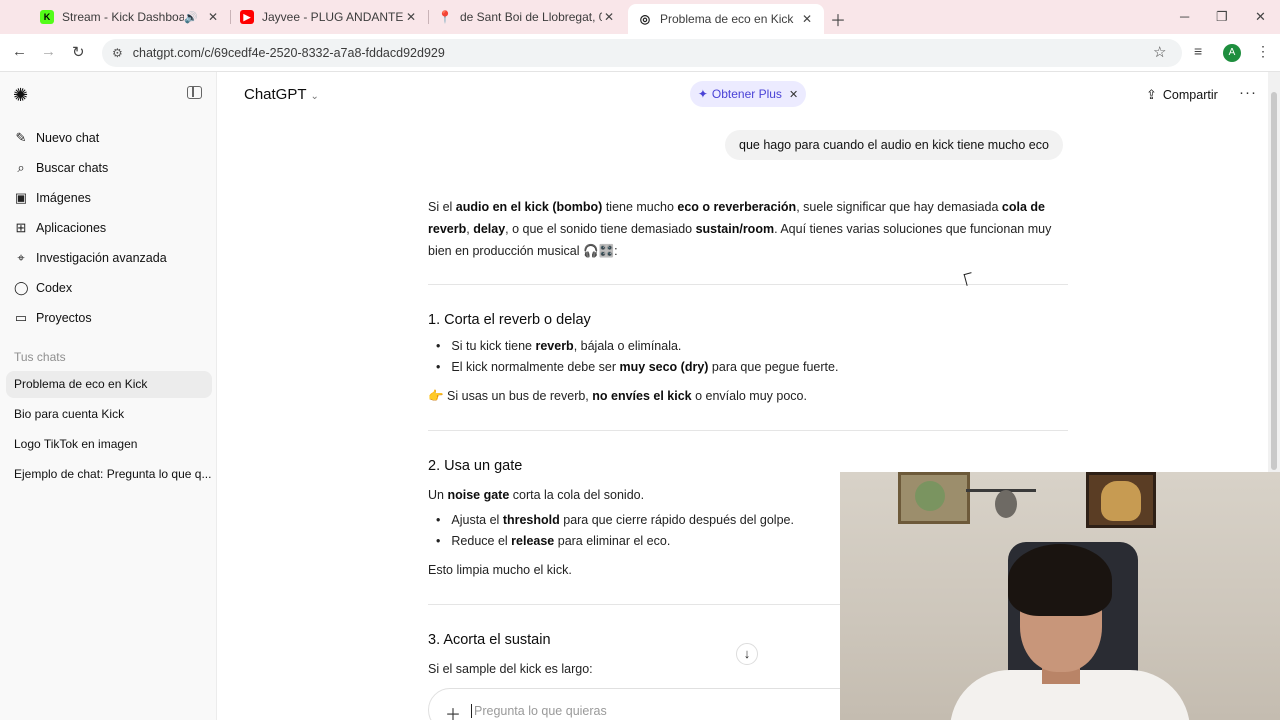 The width and height of the screenshot is (1280, 720). I want to click on browser-tab-maps: 📍 de Sant Boi de Llobregat, 08830 ✕, so click(527, 17).